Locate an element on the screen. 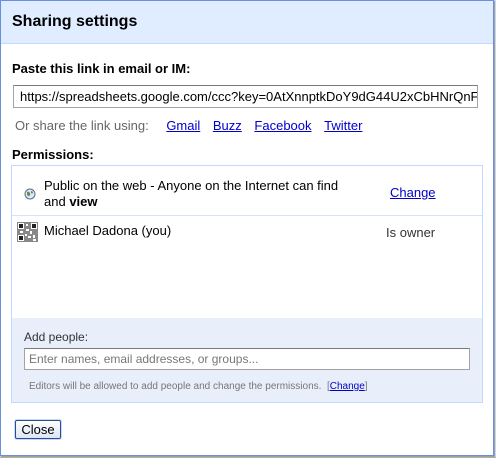  editors-change-link: Change is located at coordinates (347, 386).